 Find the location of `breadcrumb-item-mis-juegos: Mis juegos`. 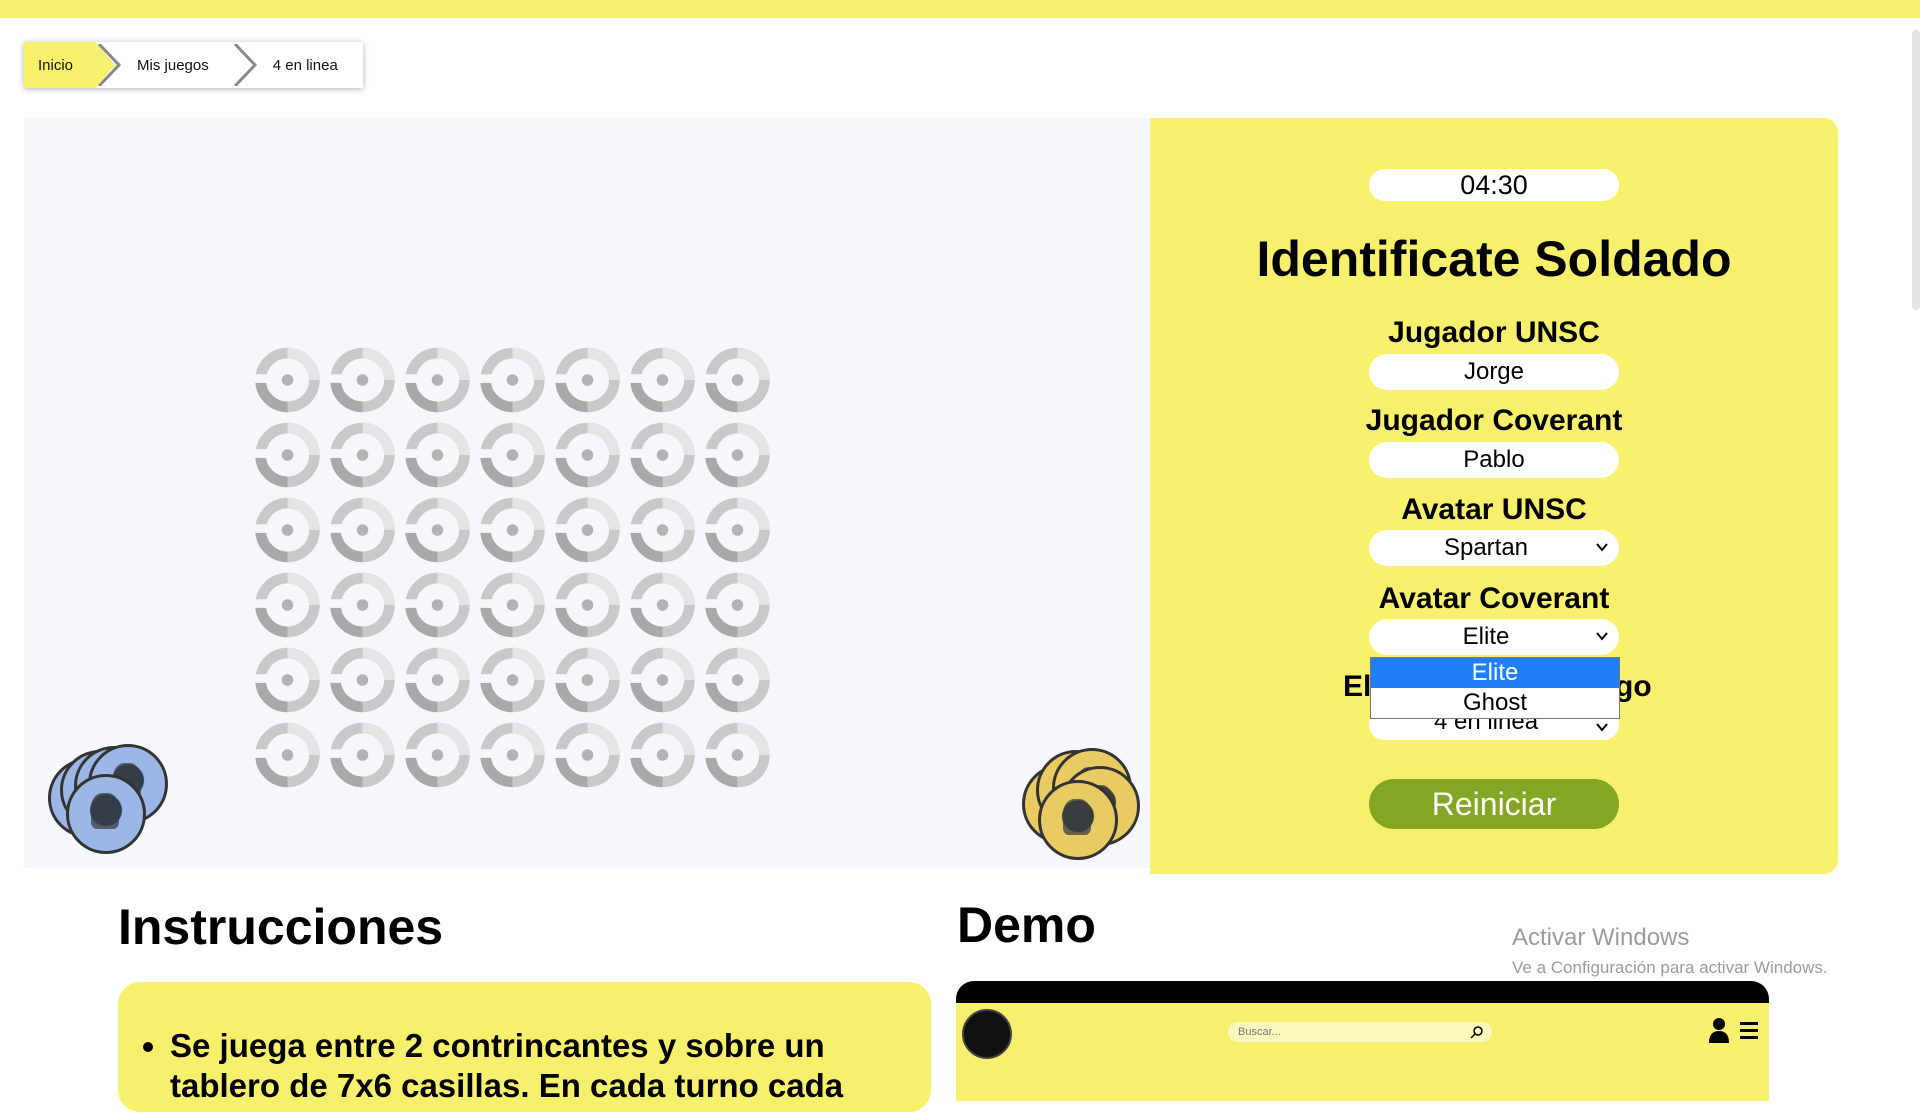

breadcrumb-item-mis-juegos: Mis juegos is located at coordinates (163, 65).